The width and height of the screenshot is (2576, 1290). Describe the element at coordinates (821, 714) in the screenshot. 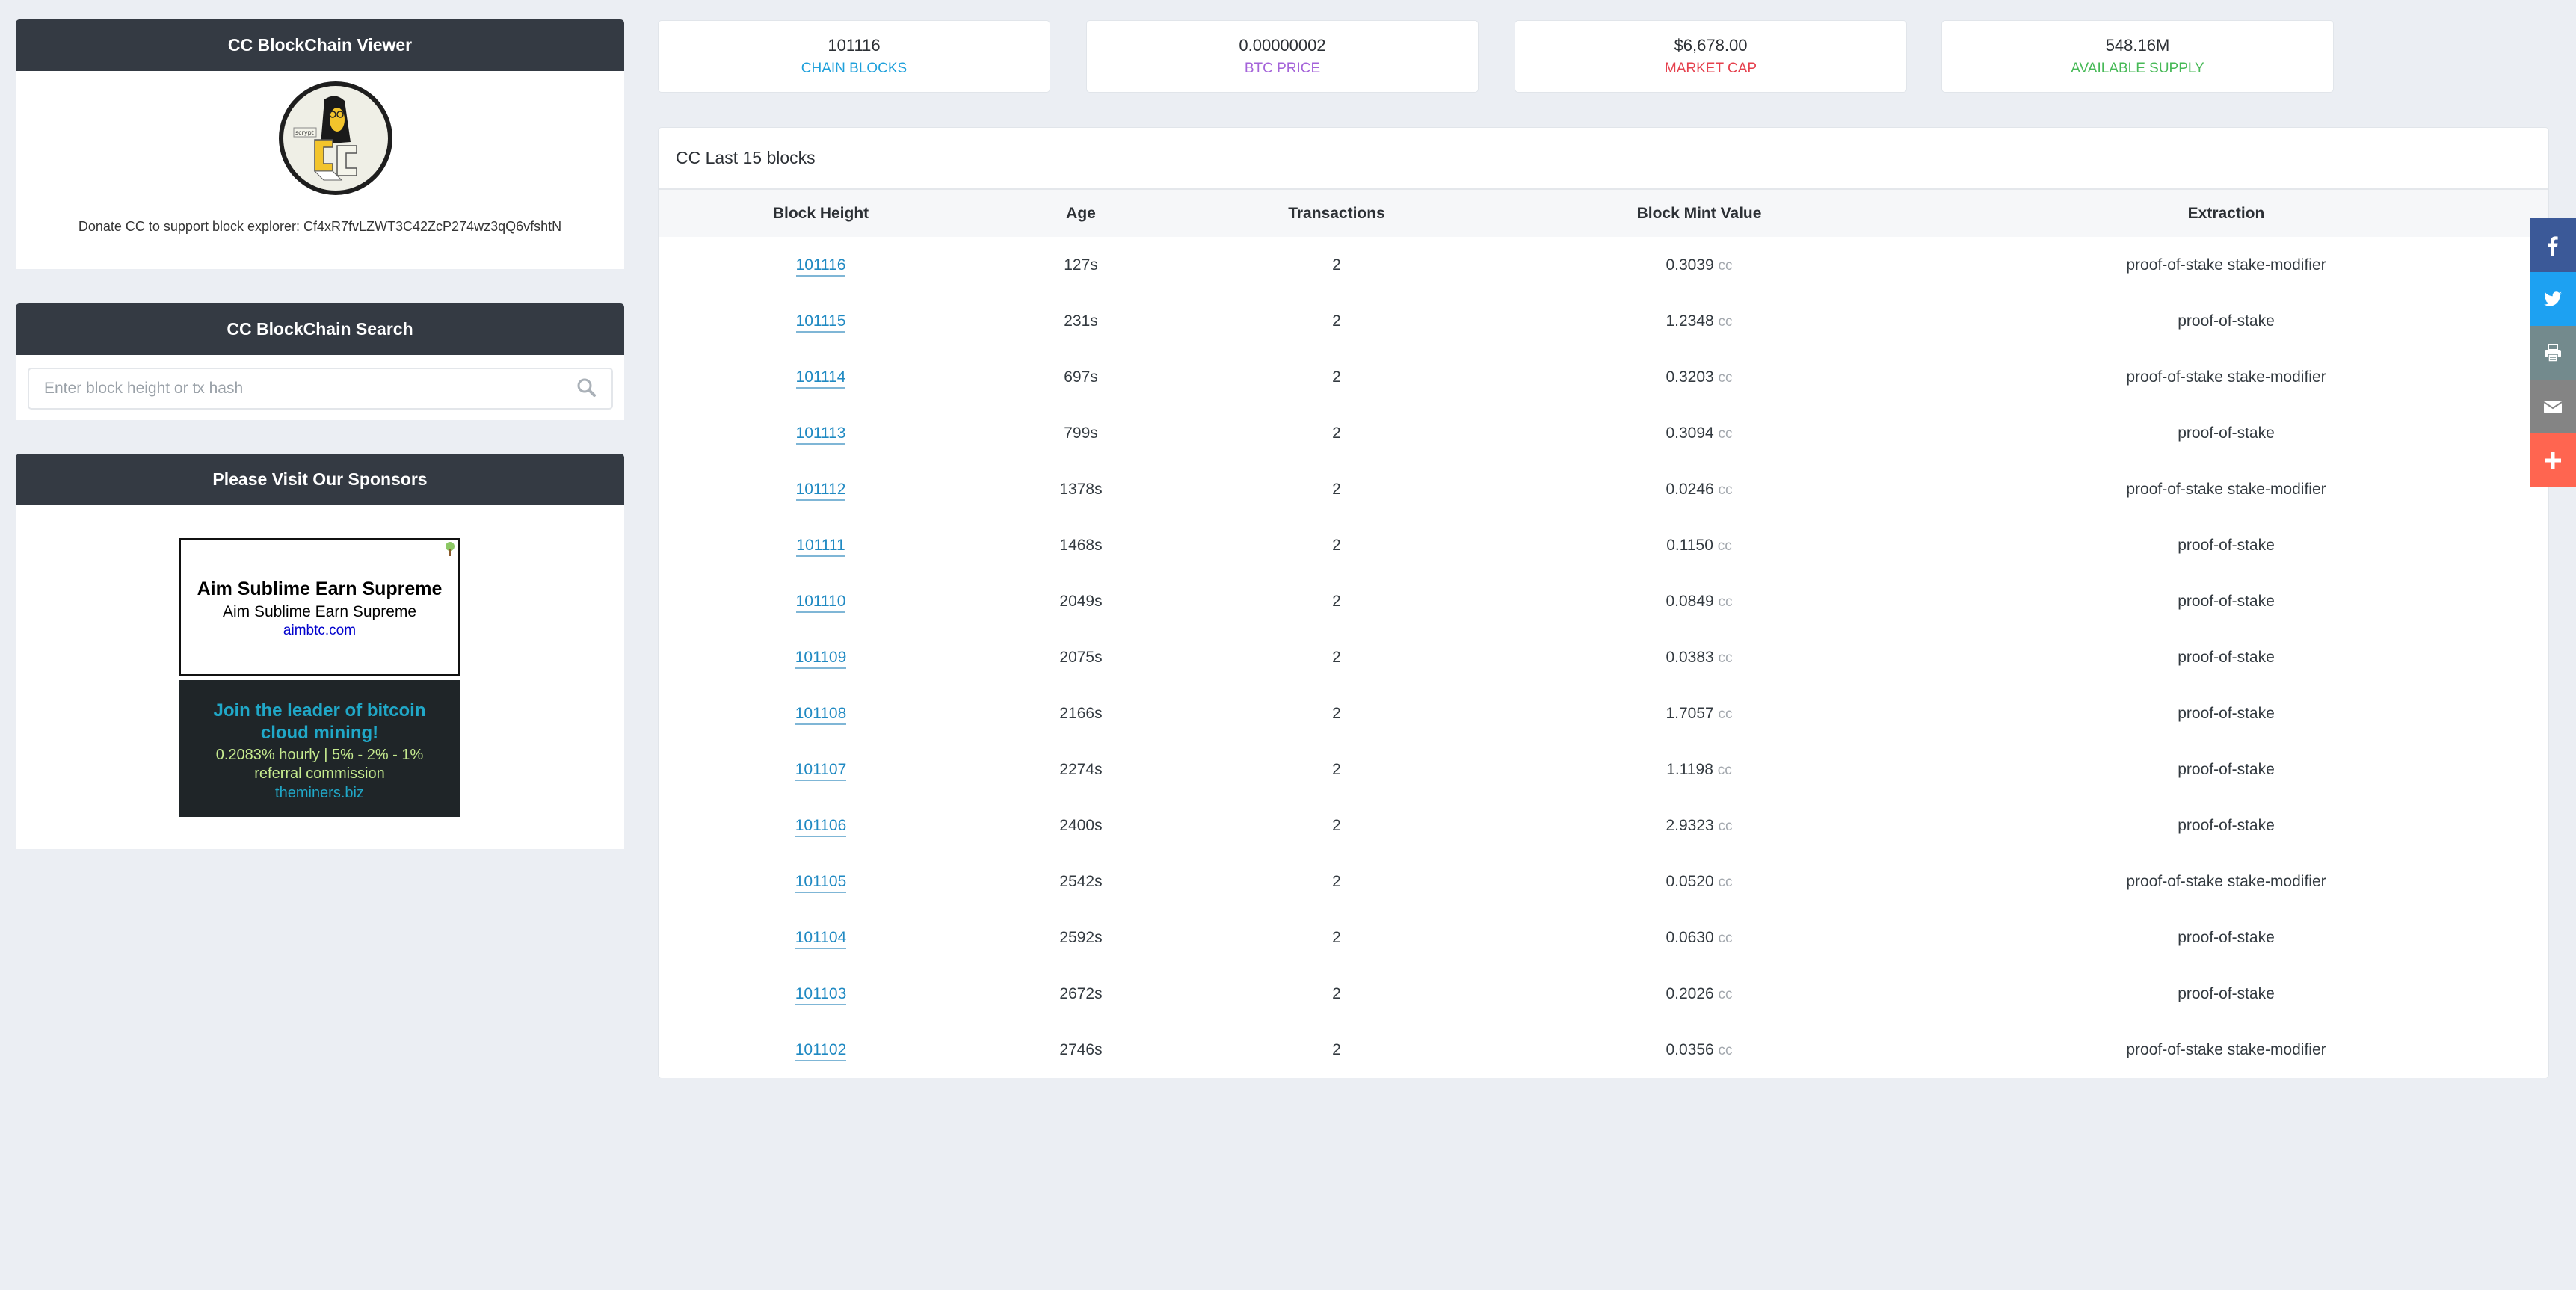

I see `block-height-link: 101108` at that location.